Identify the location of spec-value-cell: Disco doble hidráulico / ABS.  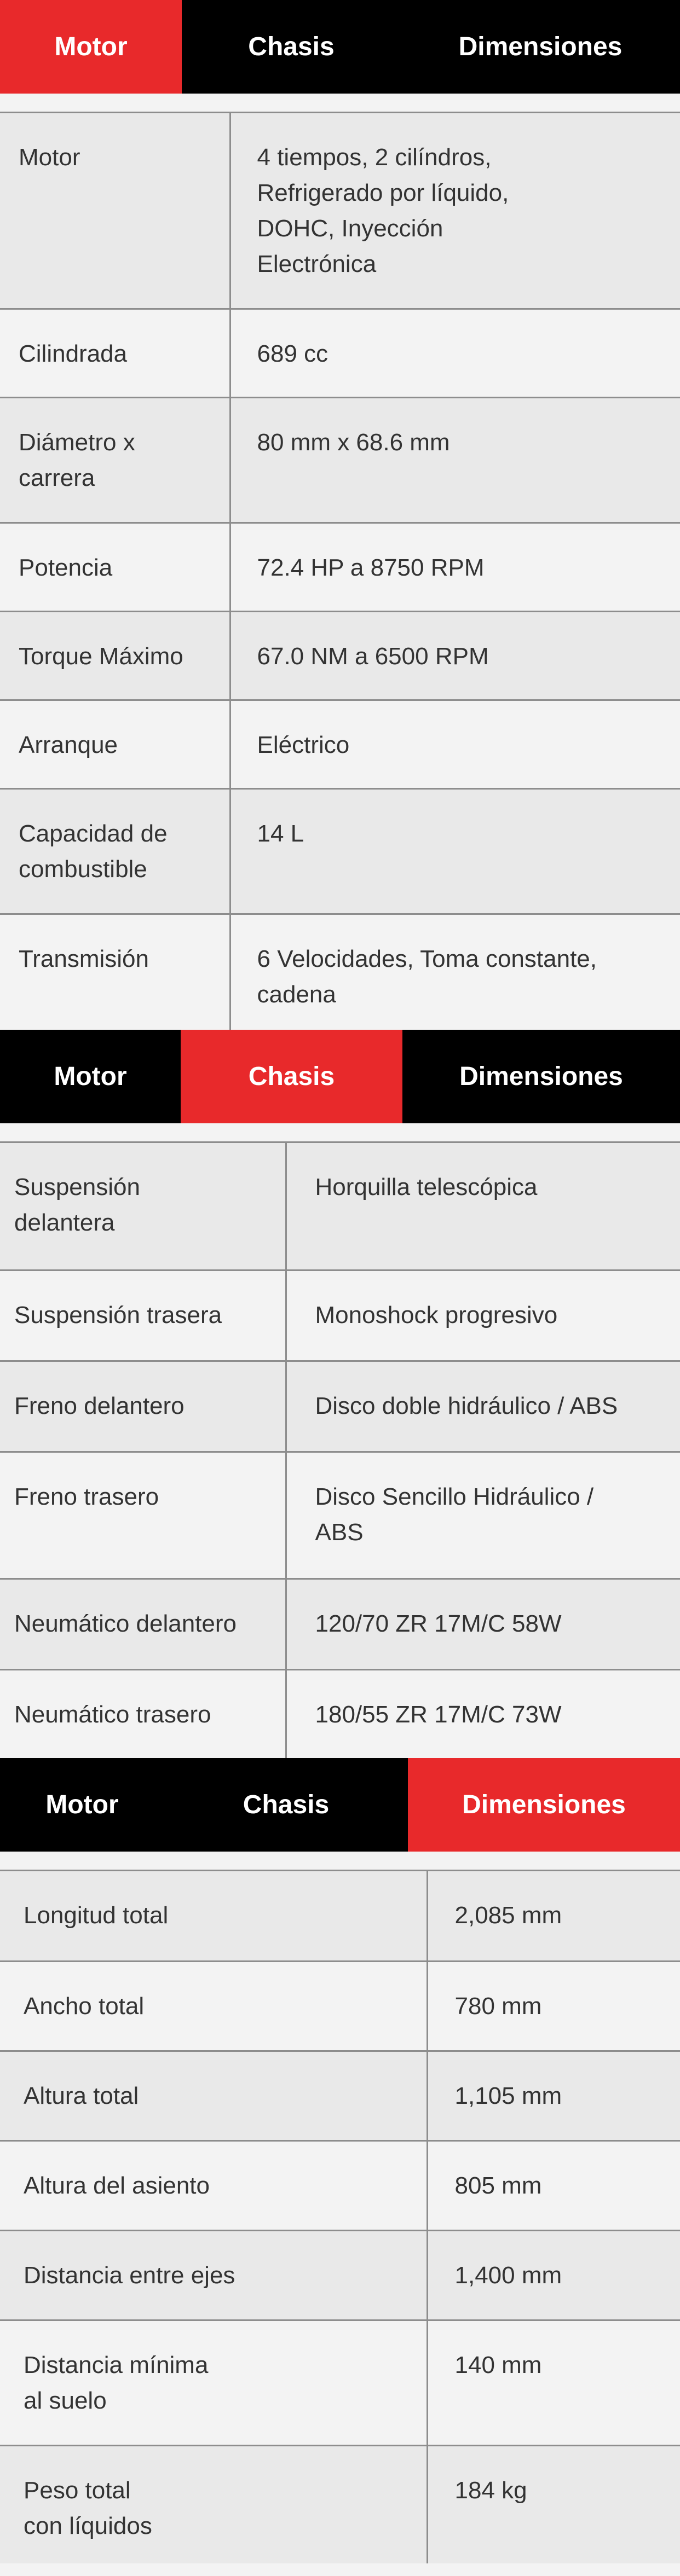
(483, 1407).